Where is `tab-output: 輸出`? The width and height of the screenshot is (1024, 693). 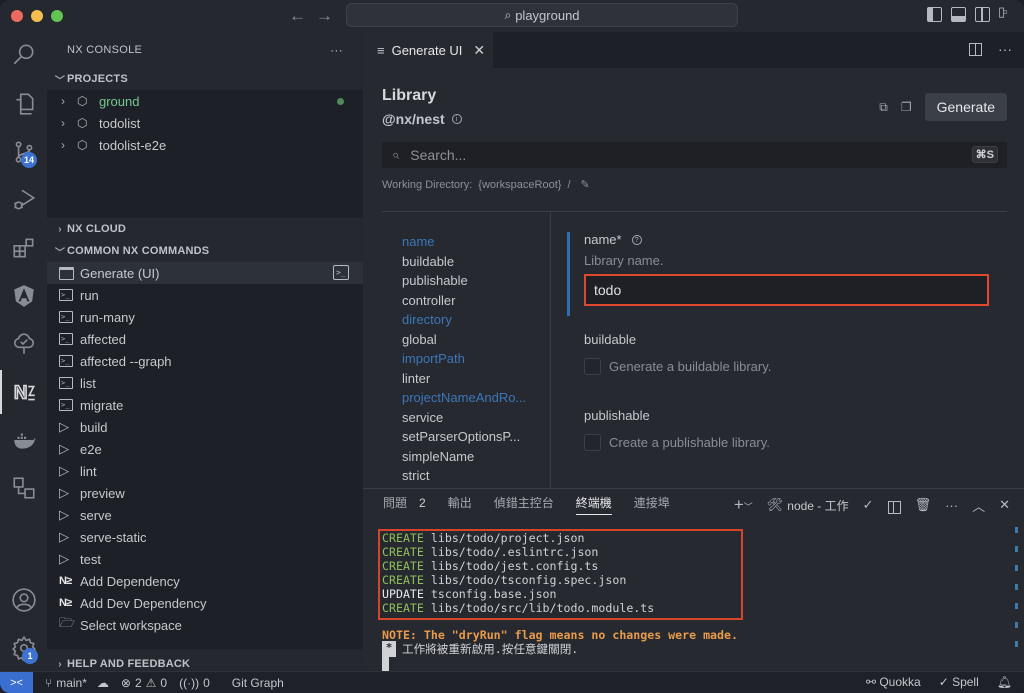 tab-output: 輸出 is located at coordinates (460, 503).